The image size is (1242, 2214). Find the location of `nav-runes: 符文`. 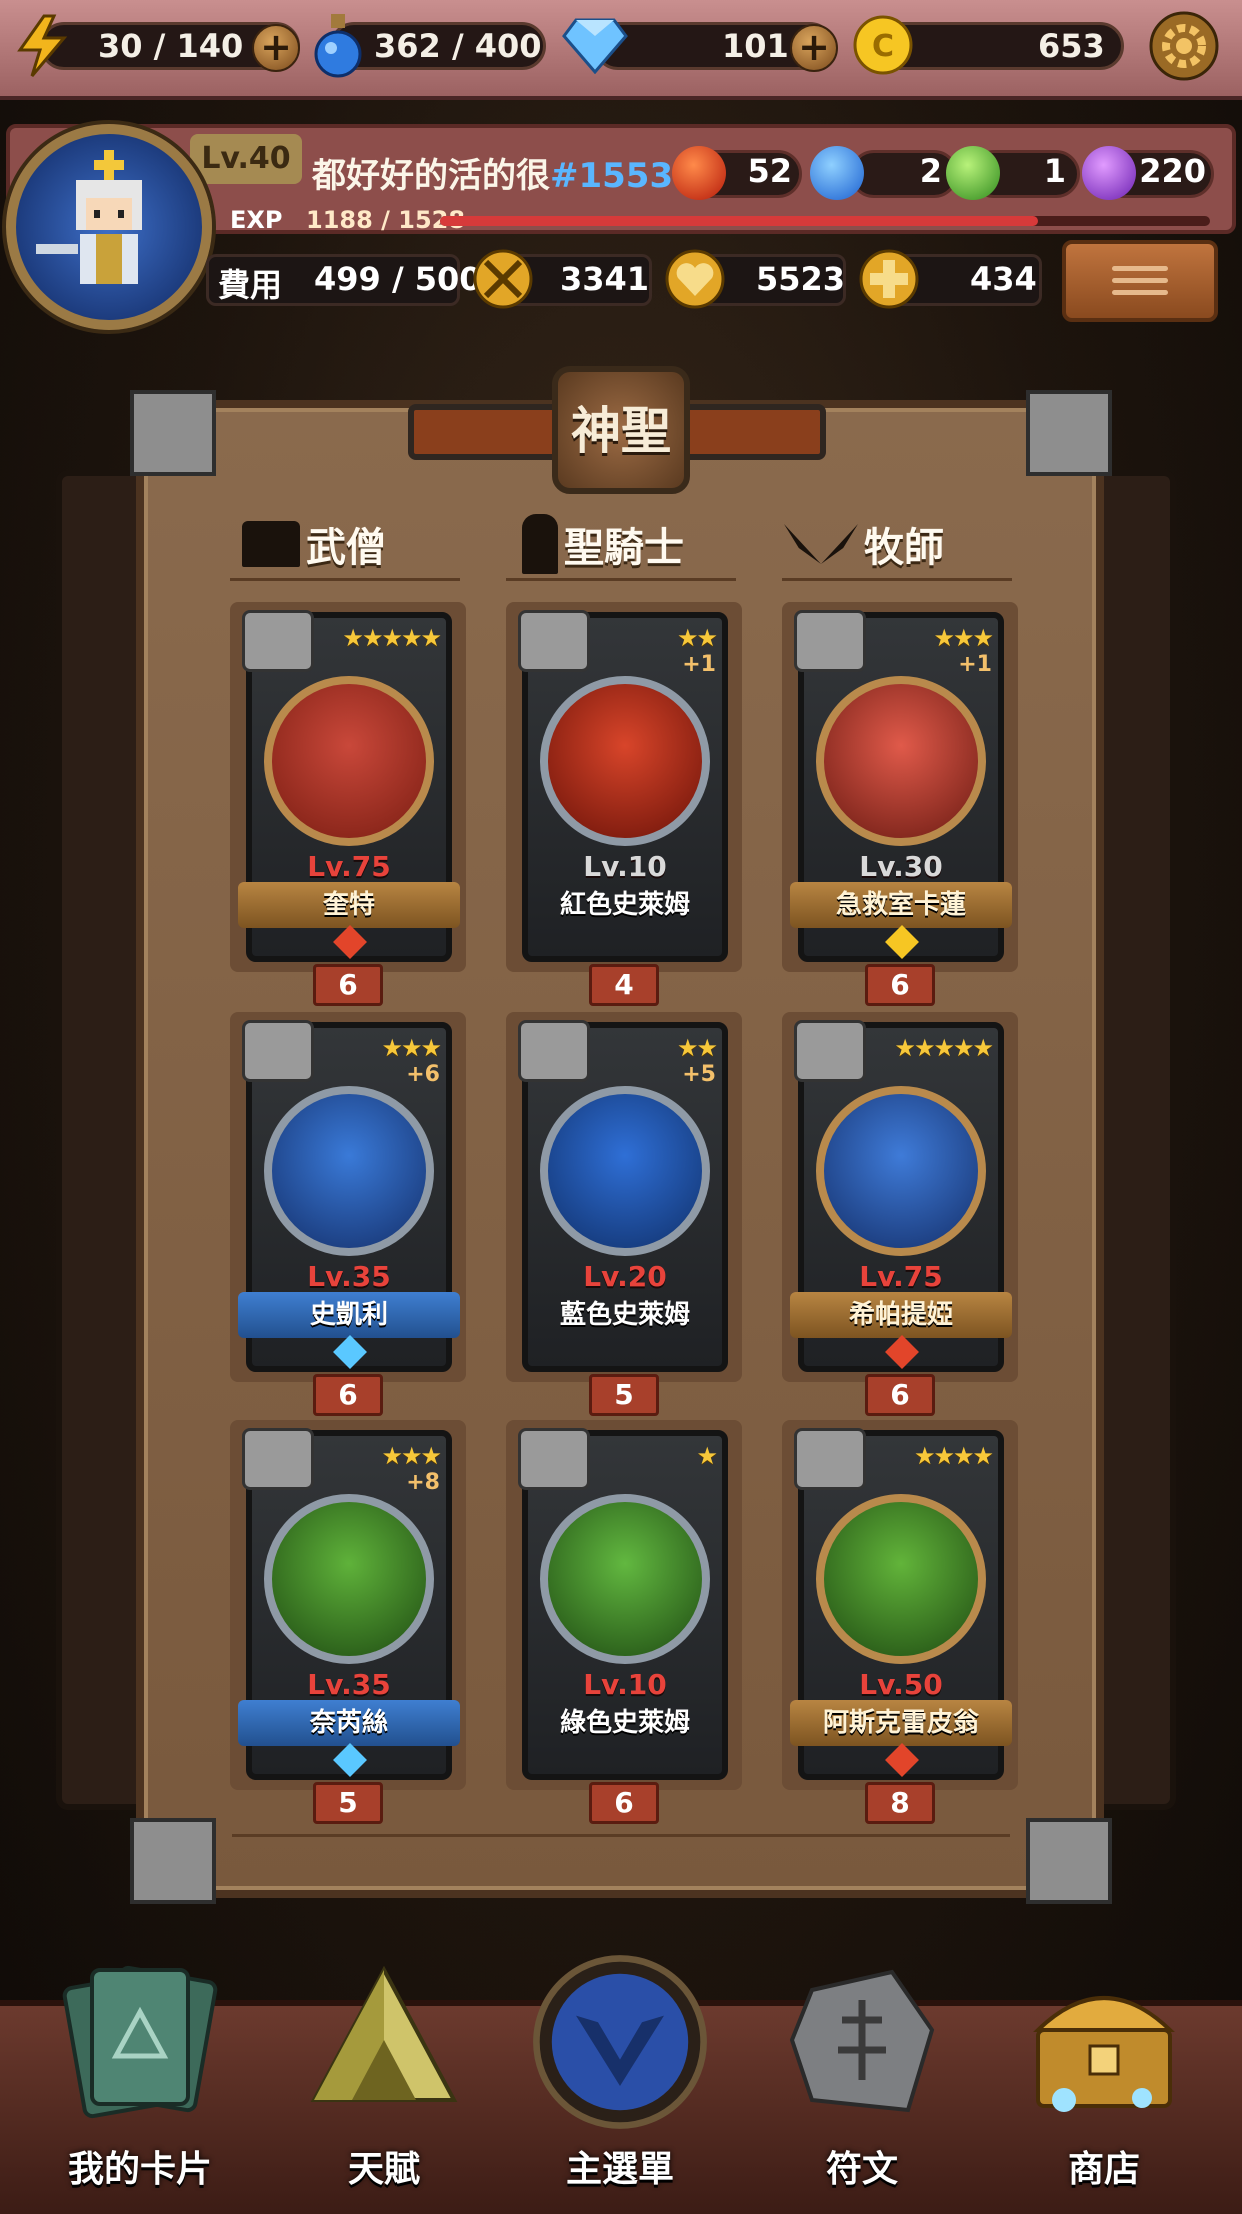

nav-runes: 符文 is located at coordinates (862, 2080).